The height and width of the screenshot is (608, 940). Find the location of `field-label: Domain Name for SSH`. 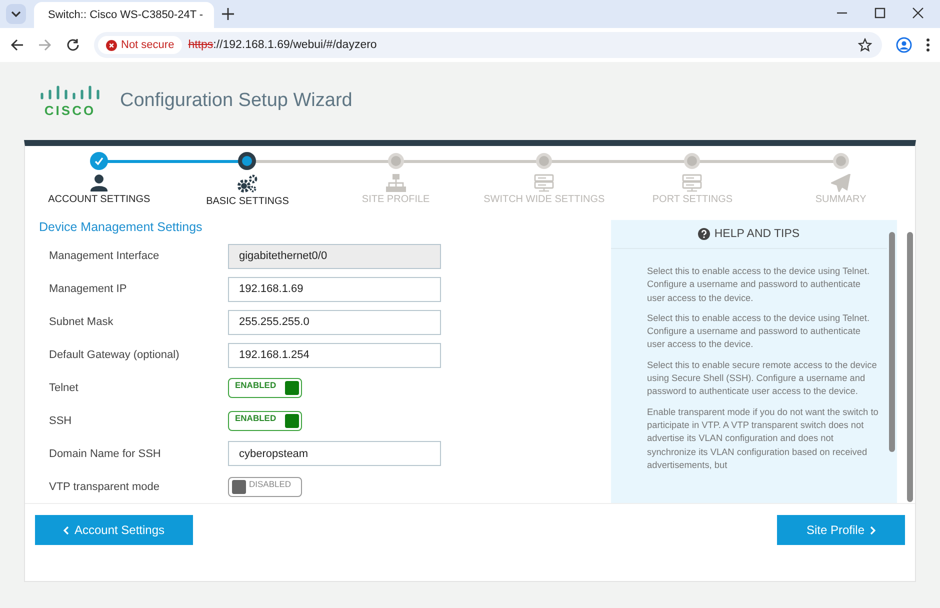

field-label: Domain Name for SSH is located at coordinates (105, 454).